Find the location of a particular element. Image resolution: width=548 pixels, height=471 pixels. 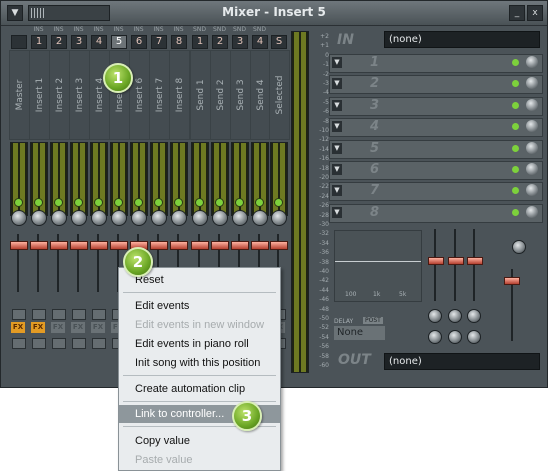

fx-slot: ▼ 3 is located at coordinates (436, 106).